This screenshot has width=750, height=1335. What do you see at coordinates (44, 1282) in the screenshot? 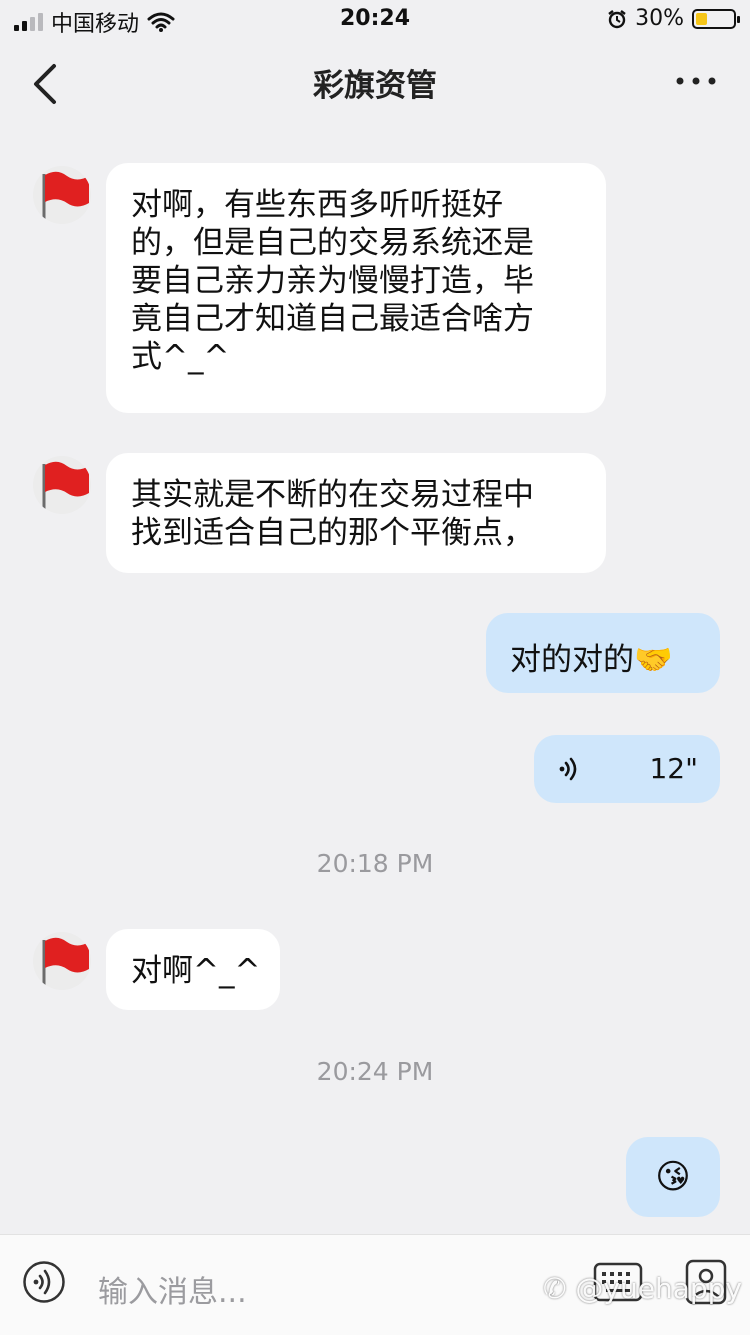
I see `voice-icon` at bounding box center [44, 1282].